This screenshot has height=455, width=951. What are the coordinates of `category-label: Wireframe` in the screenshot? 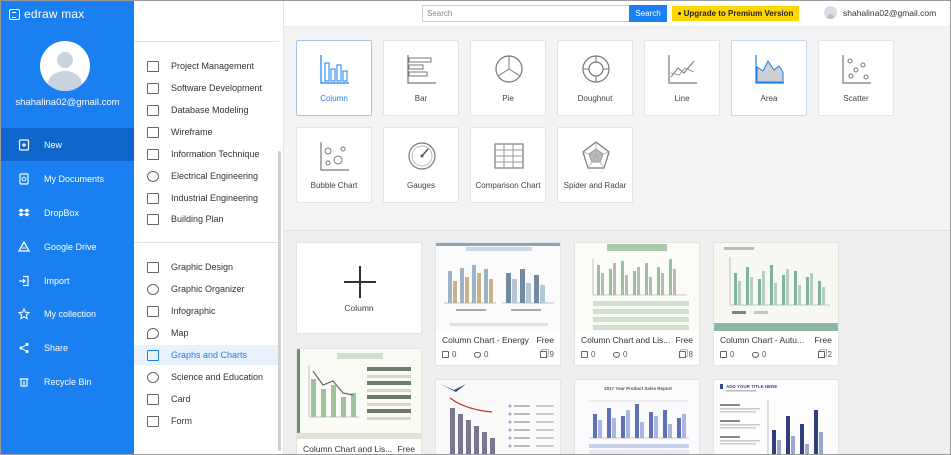 It's located at (192, 132).